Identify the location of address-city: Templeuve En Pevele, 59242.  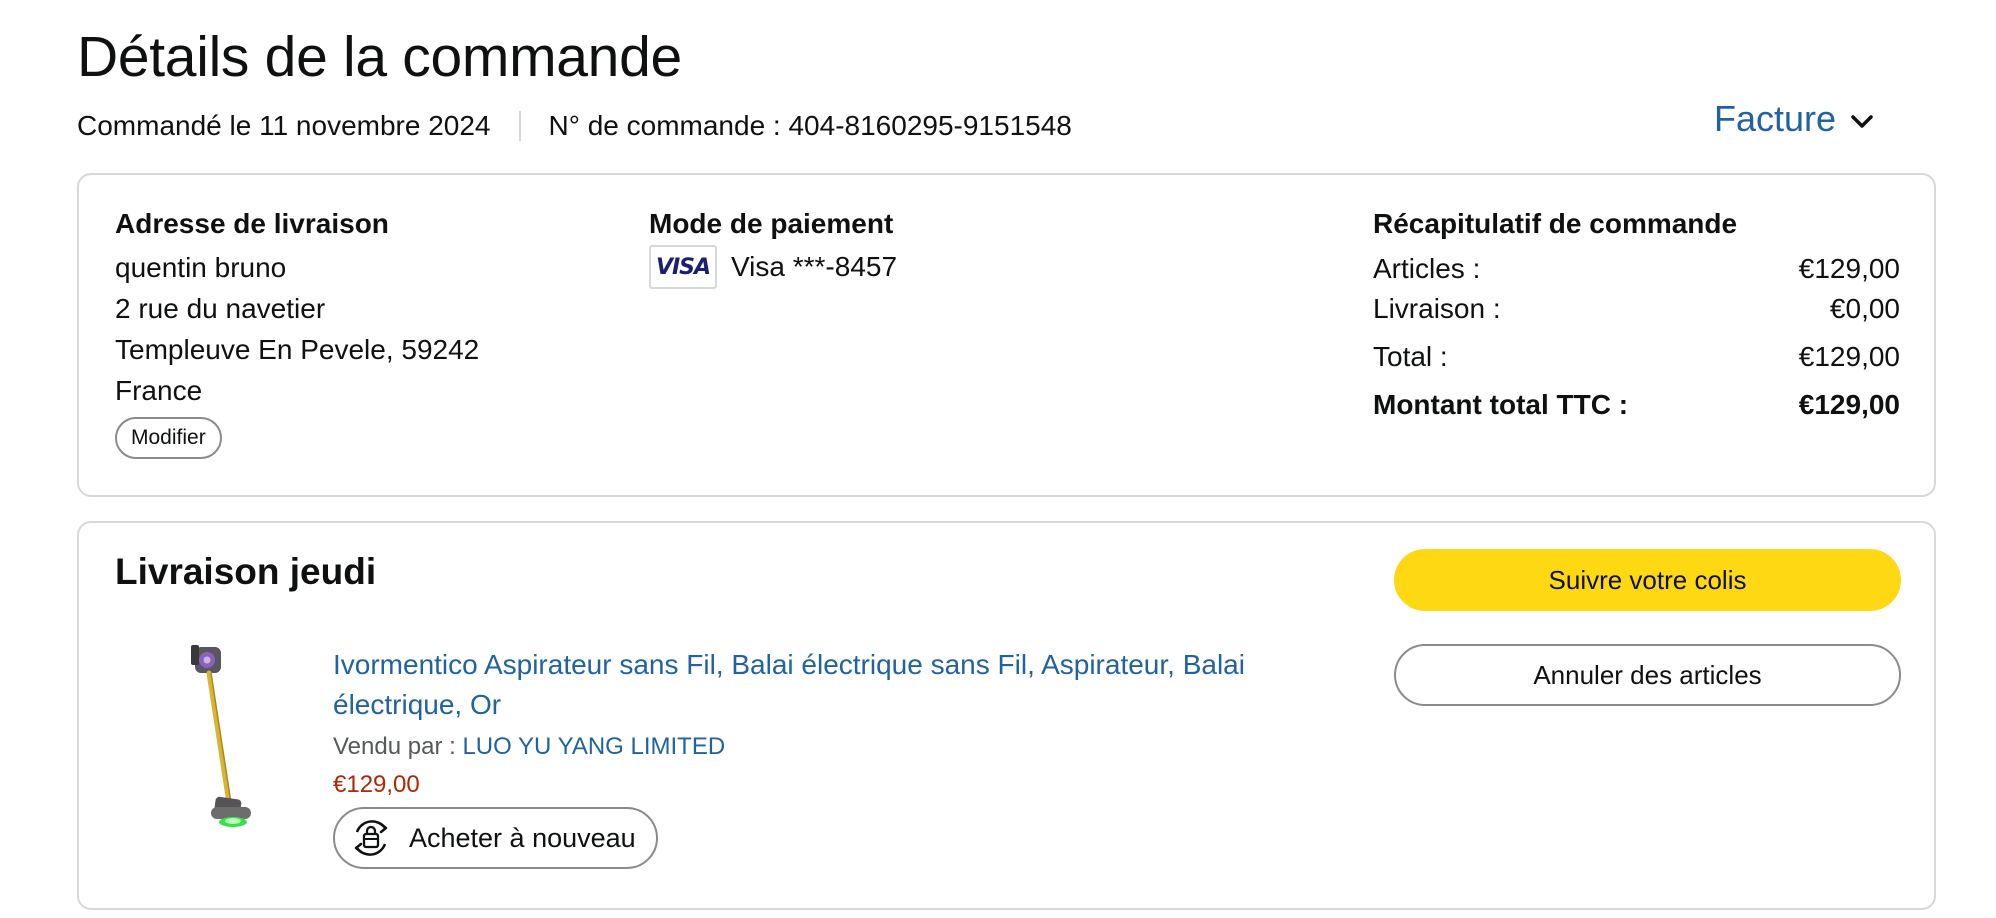
(297, 349).